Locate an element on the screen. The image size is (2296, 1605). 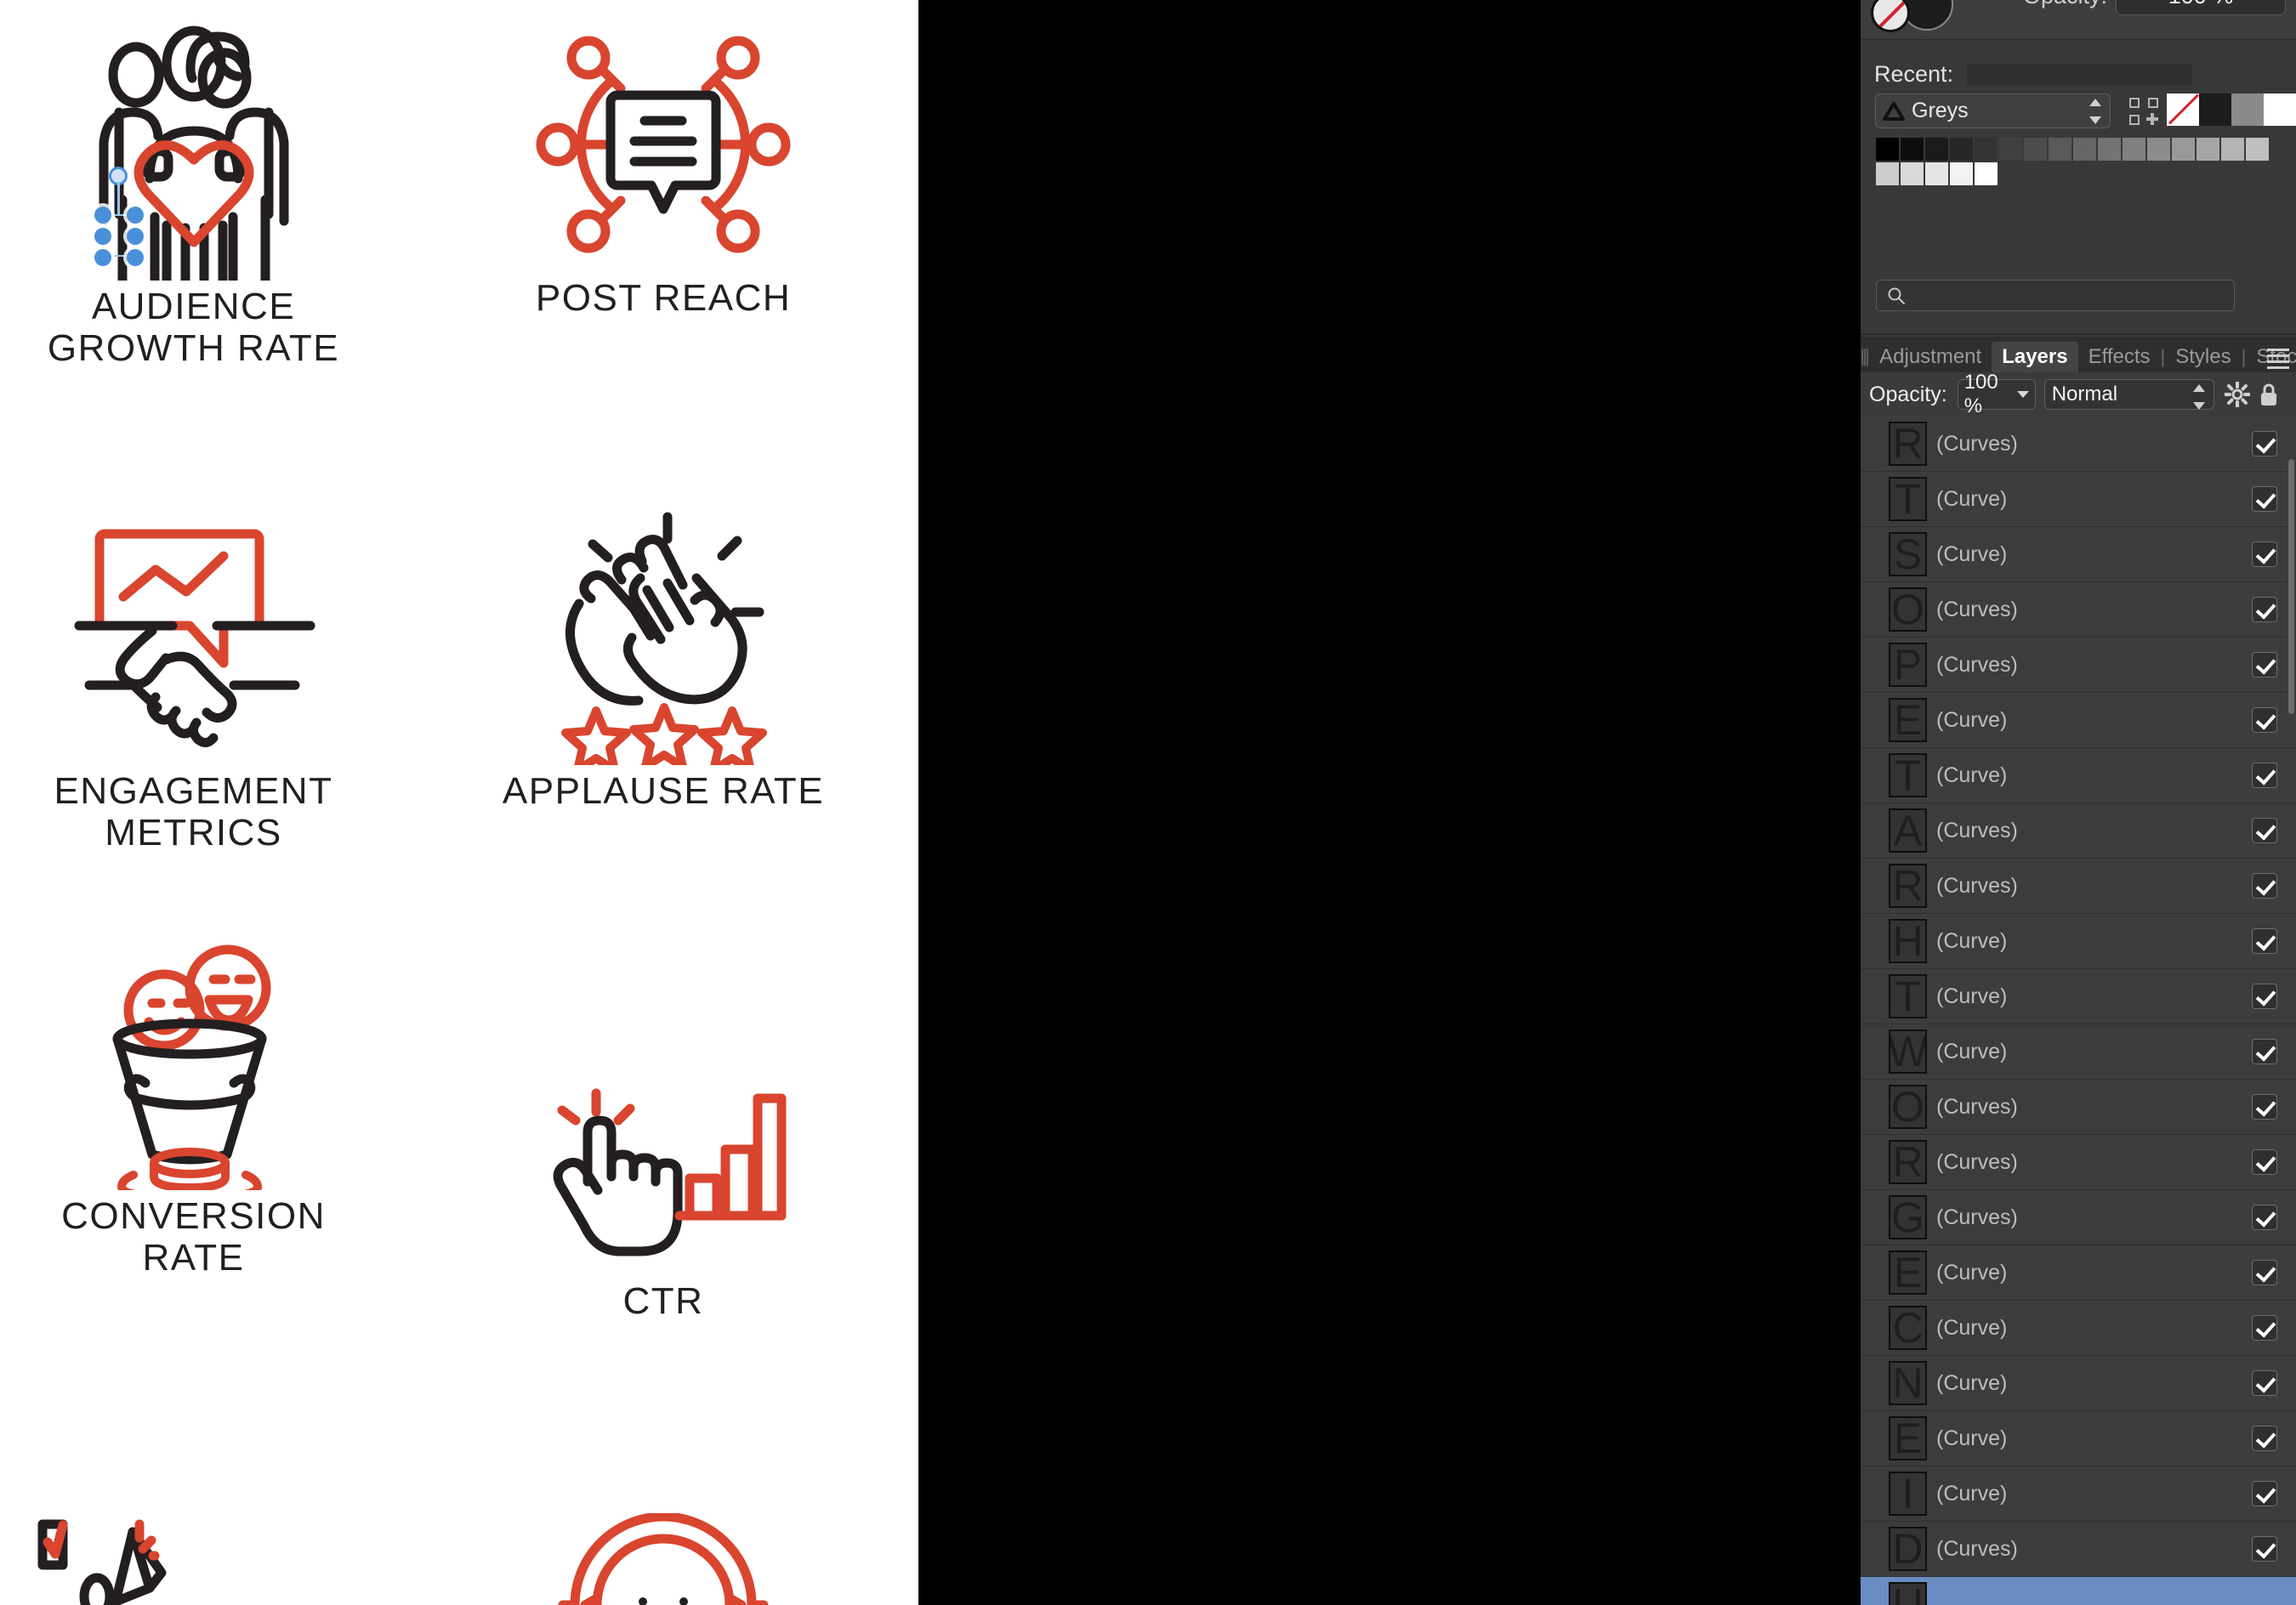
search-input is located at coordinates (2065, 295).